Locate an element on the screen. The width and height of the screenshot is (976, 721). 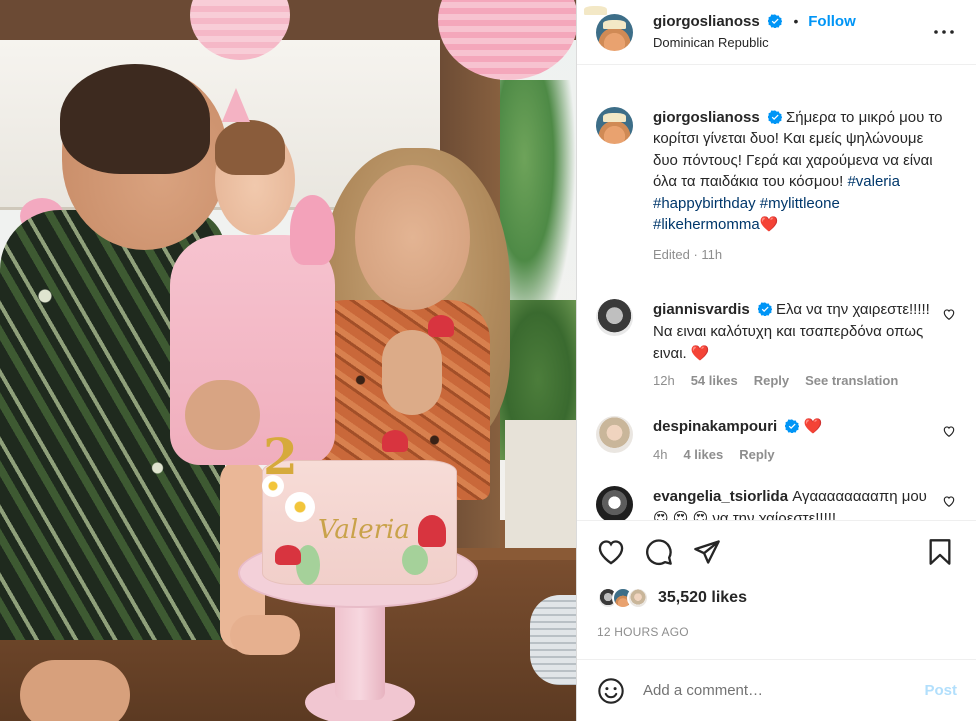
commenter-username: evangelia_tsiorlida is located at coordinates (720, 496).